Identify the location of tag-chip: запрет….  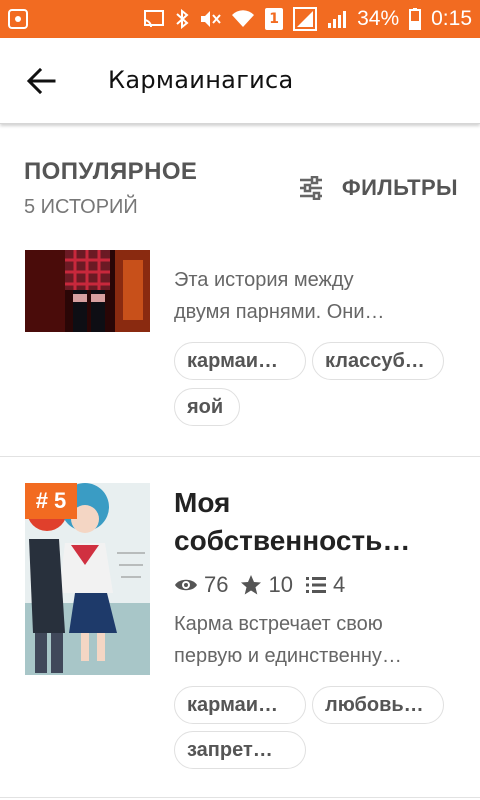
(240, 750).